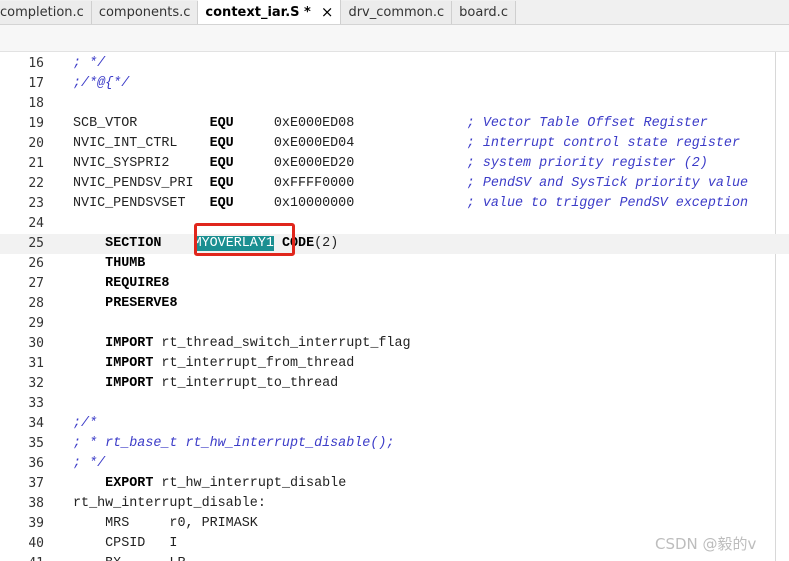  I want to click on line-number: 22, so click(36, 183).